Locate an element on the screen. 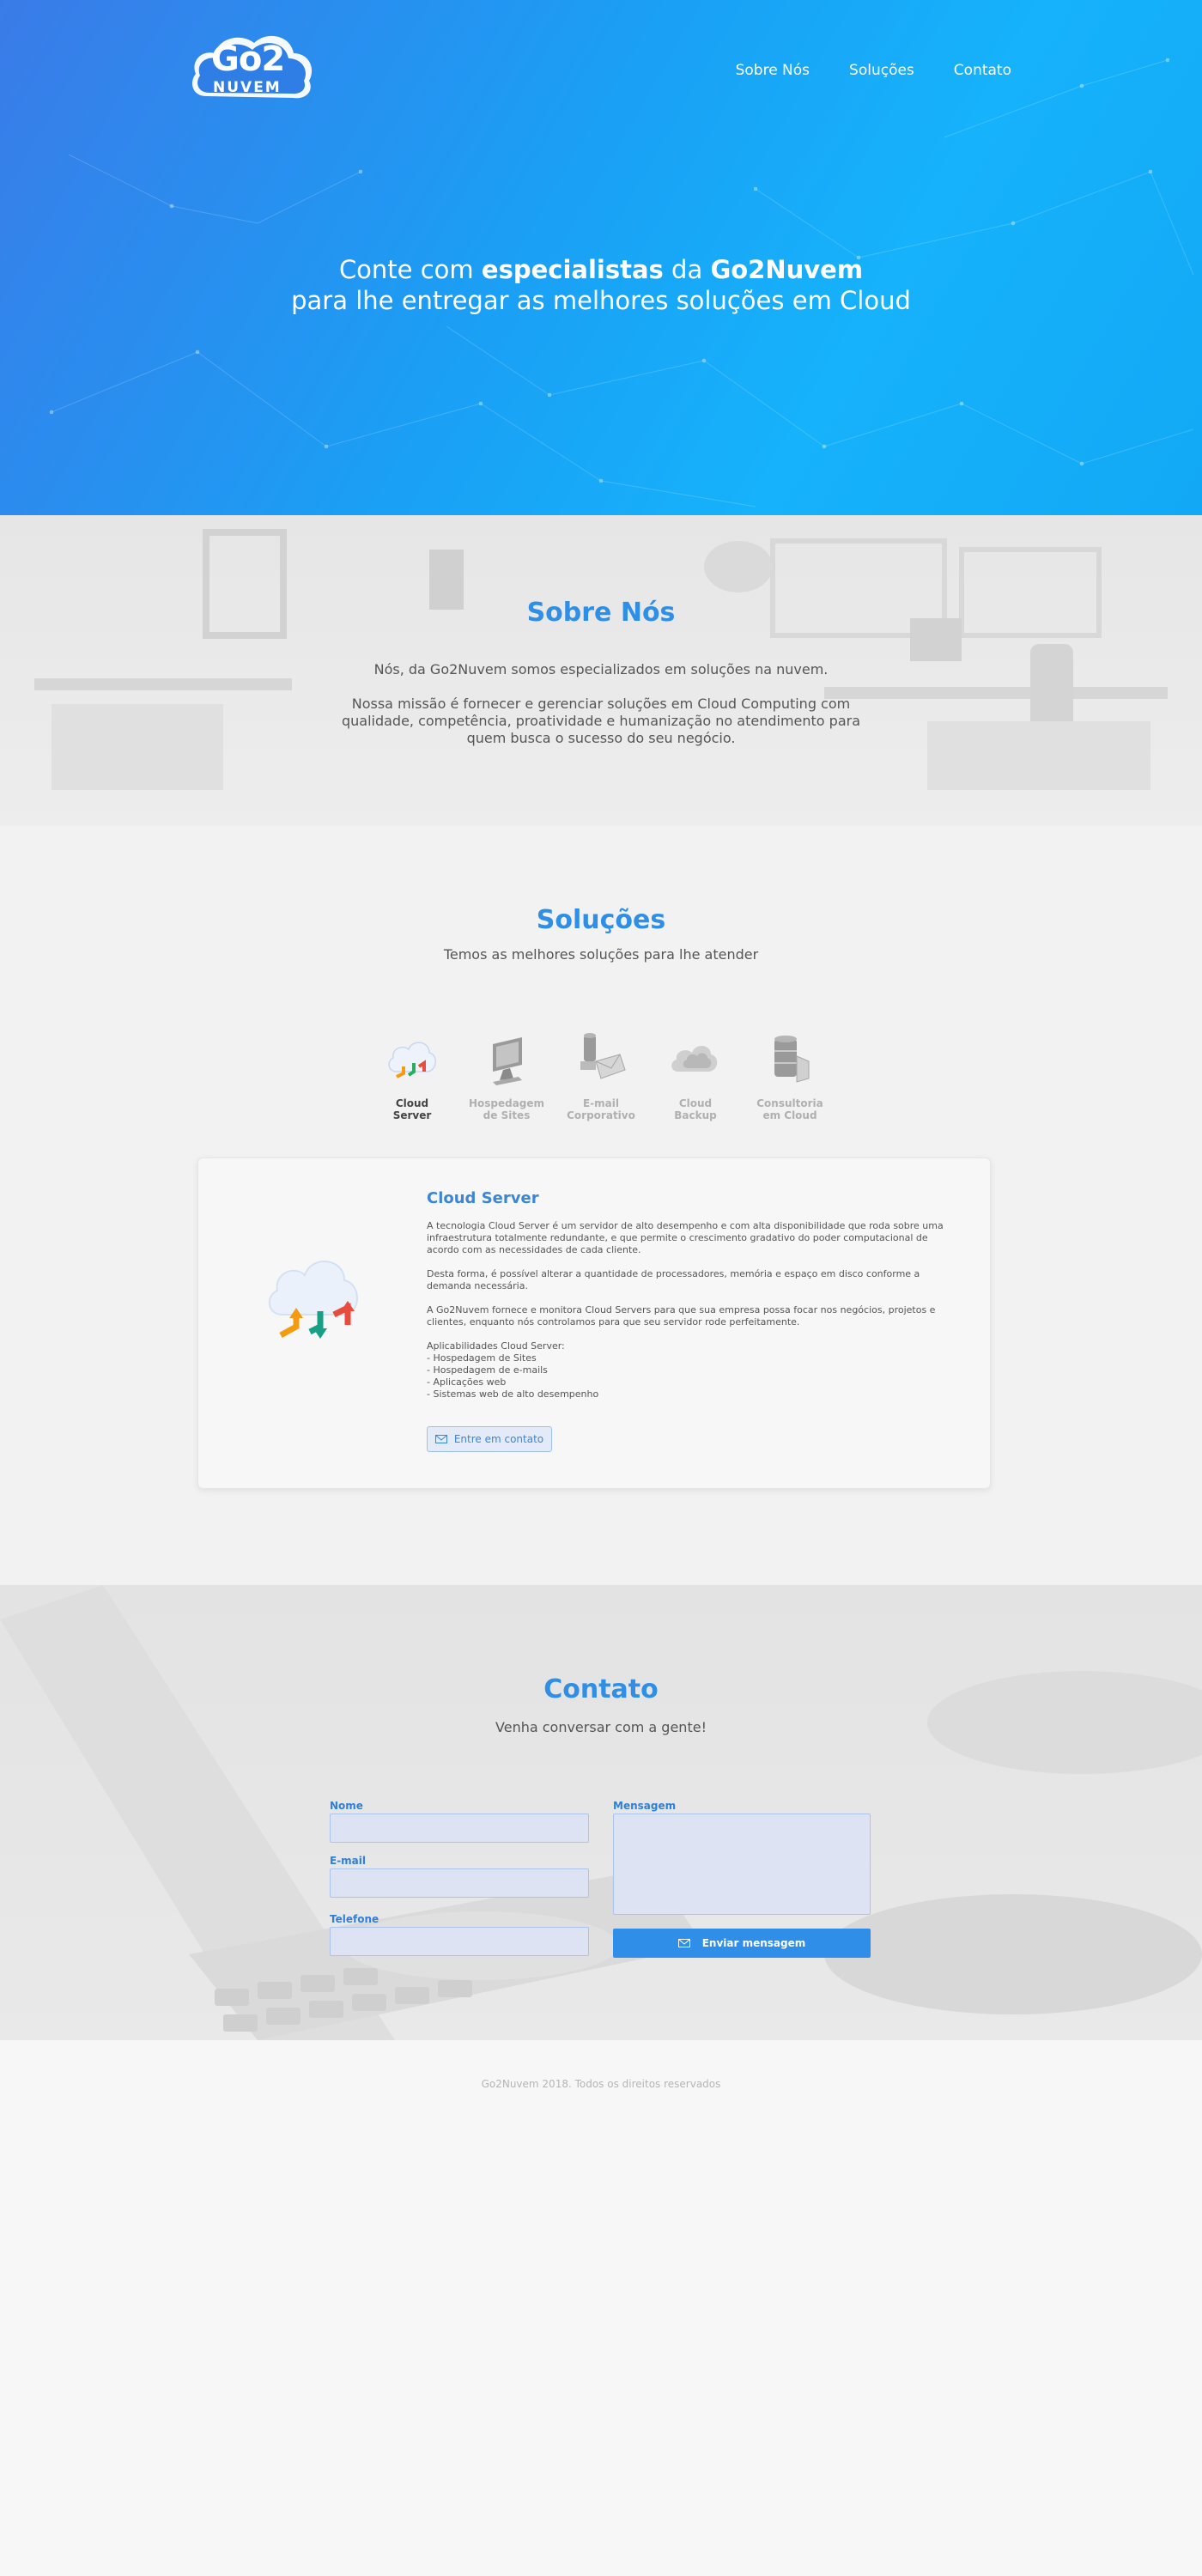 The width and height of the screenshot is (1202, 2576). cloud-server-illustration is located at coordinates (313, 1300).